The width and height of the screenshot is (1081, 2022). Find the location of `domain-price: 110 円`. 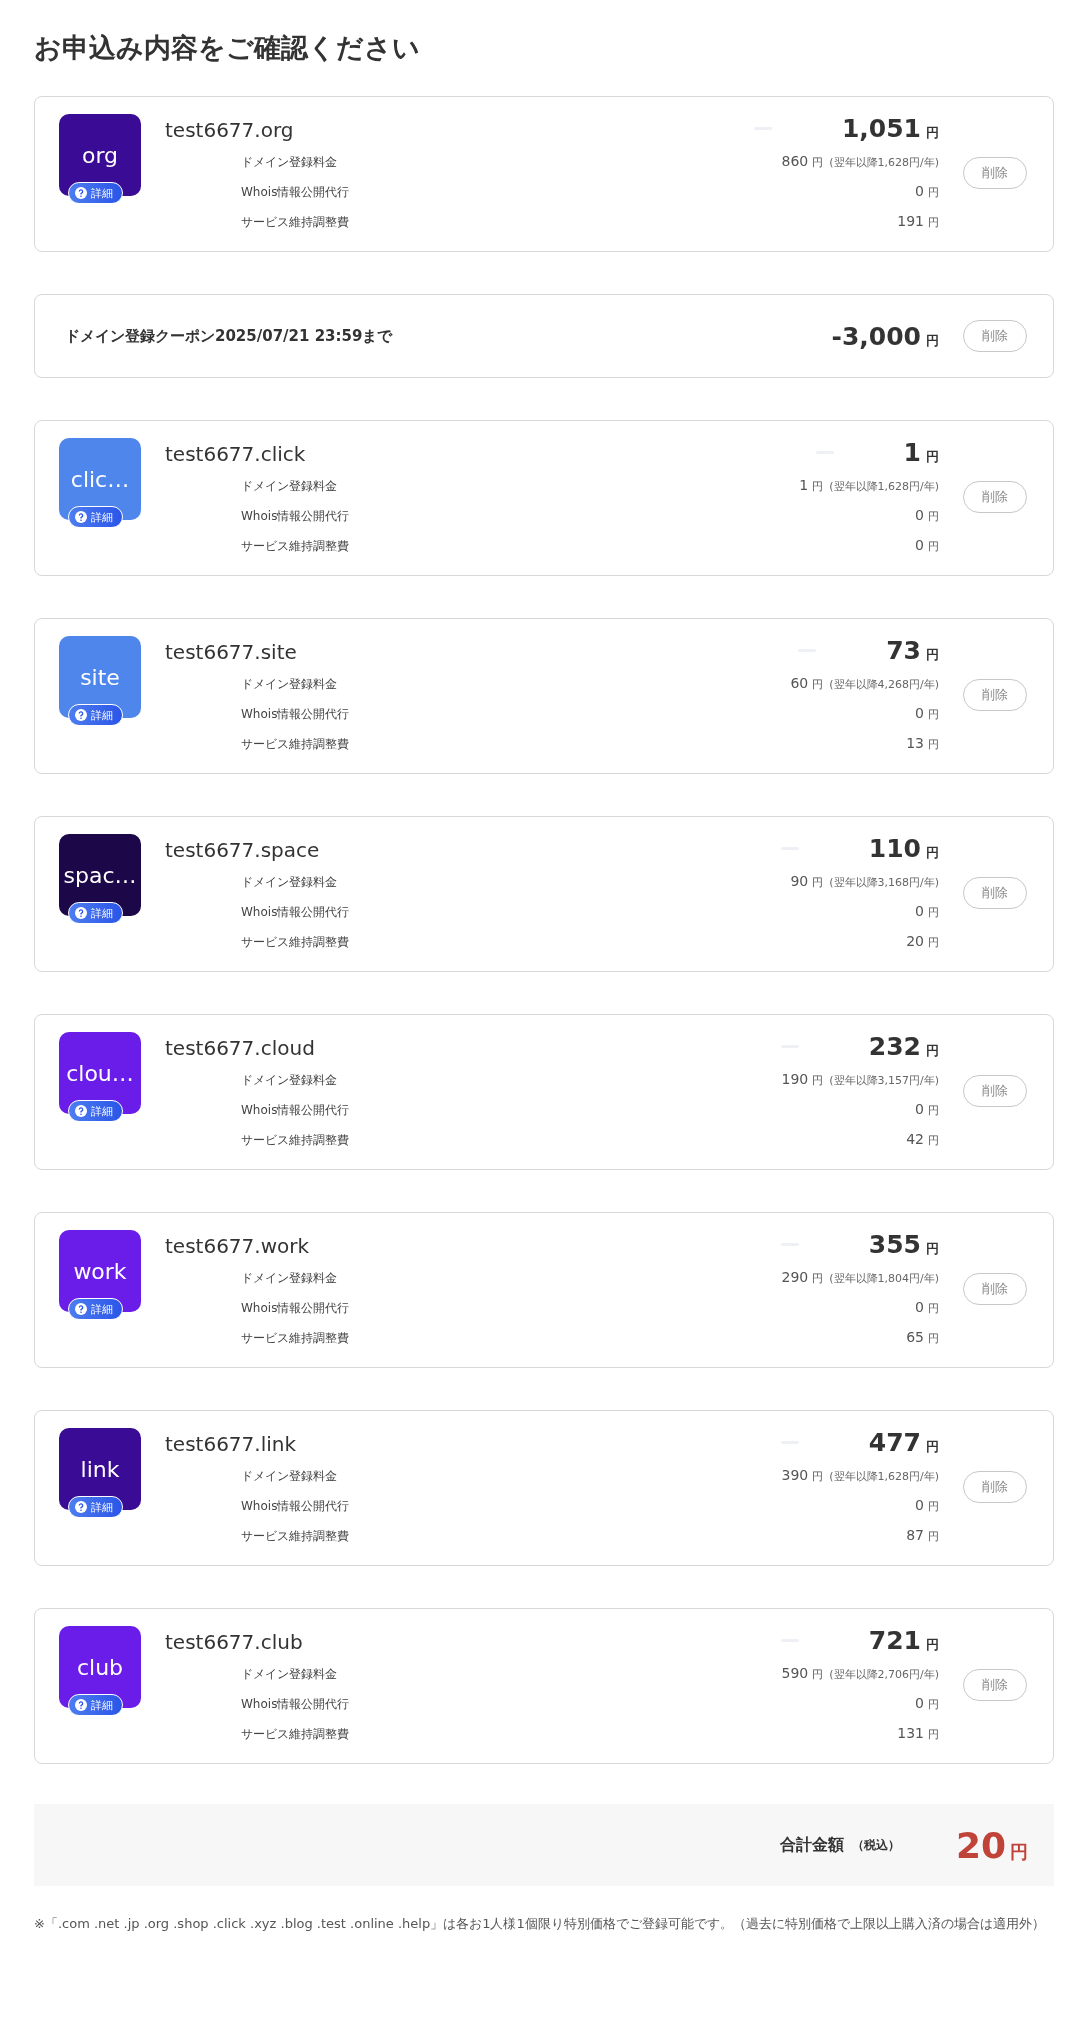

domain-price: 110 円 is located at coordinates (903, 848).